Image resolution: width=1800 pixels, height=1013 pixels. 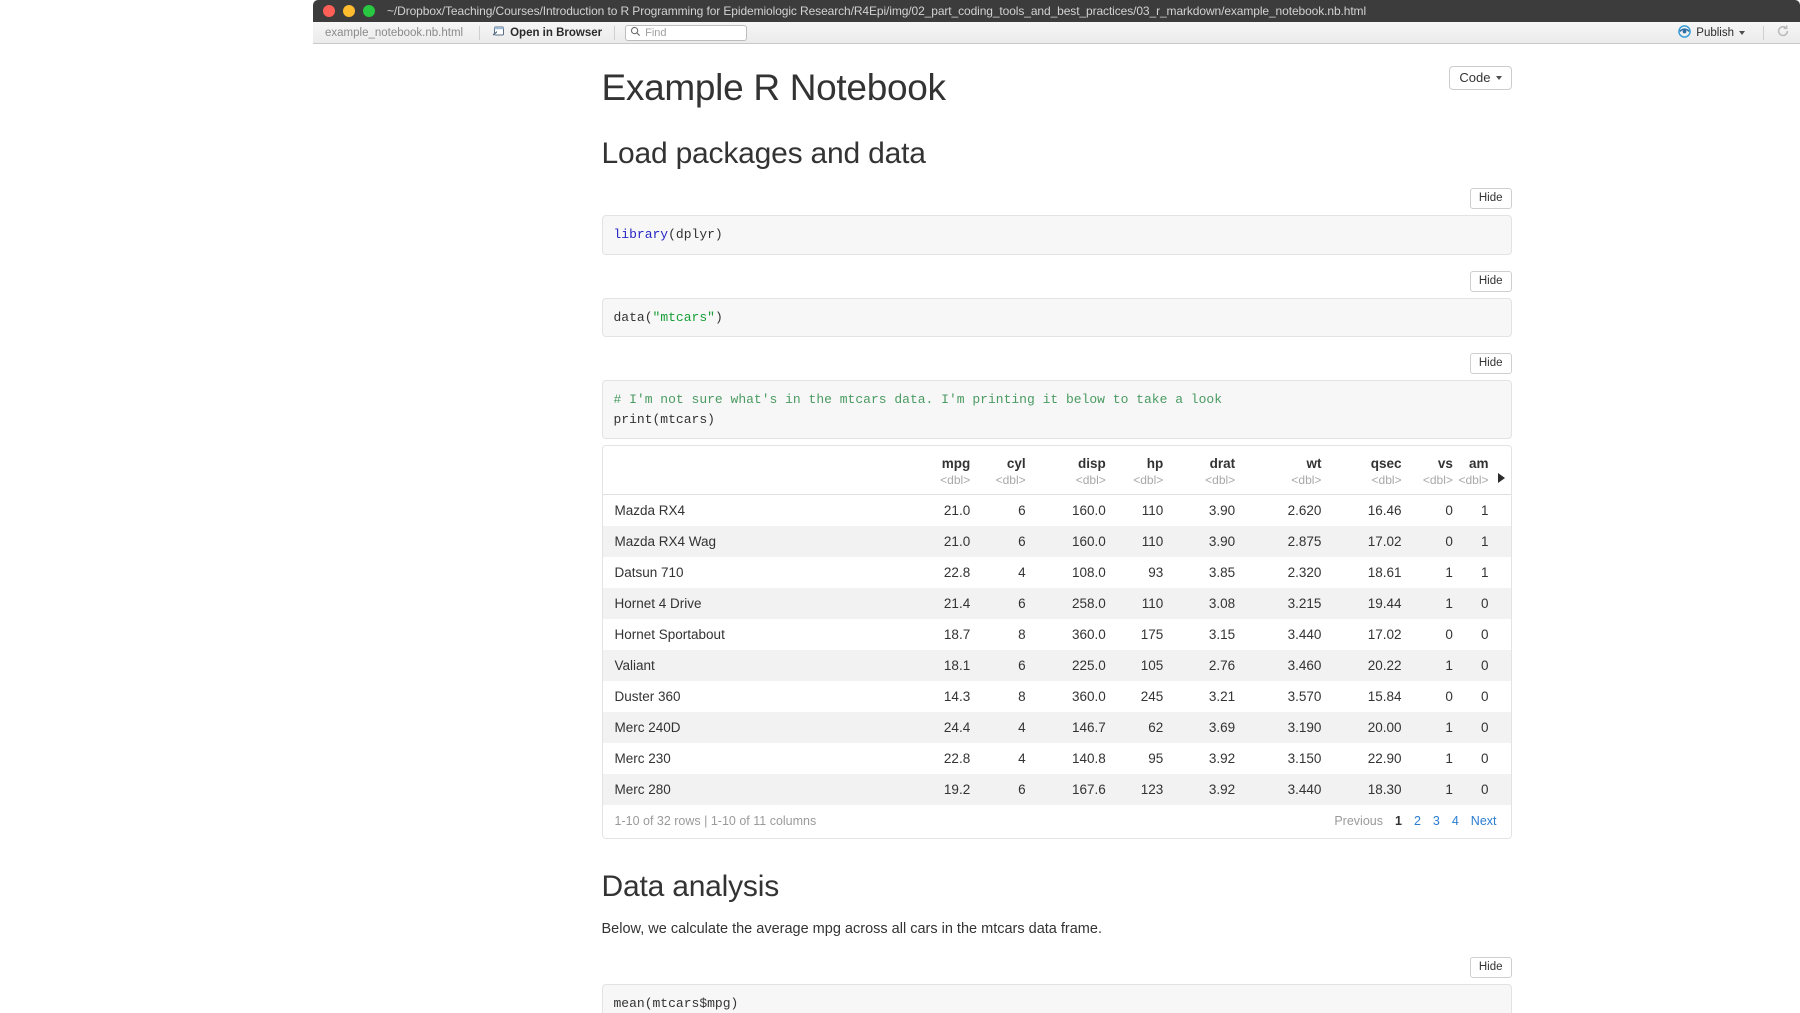 I want to click on table-cell-drat: 3.69, so click(x=1222, y=728).